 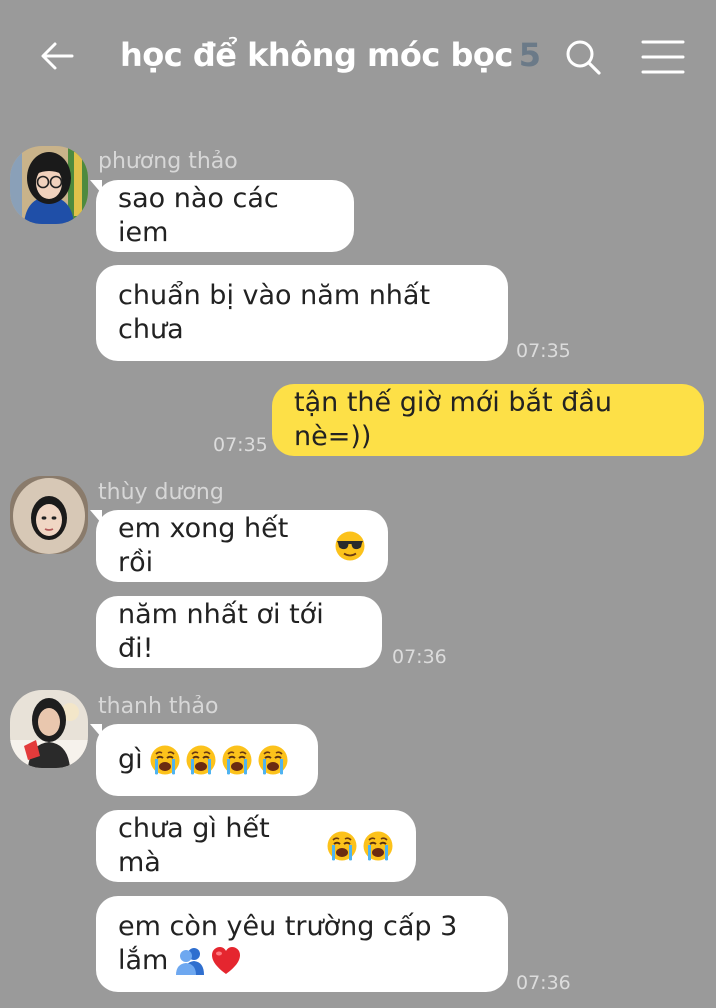 I want to click on message-bubble: em xong hết rồi, so click(x=242, y=546).